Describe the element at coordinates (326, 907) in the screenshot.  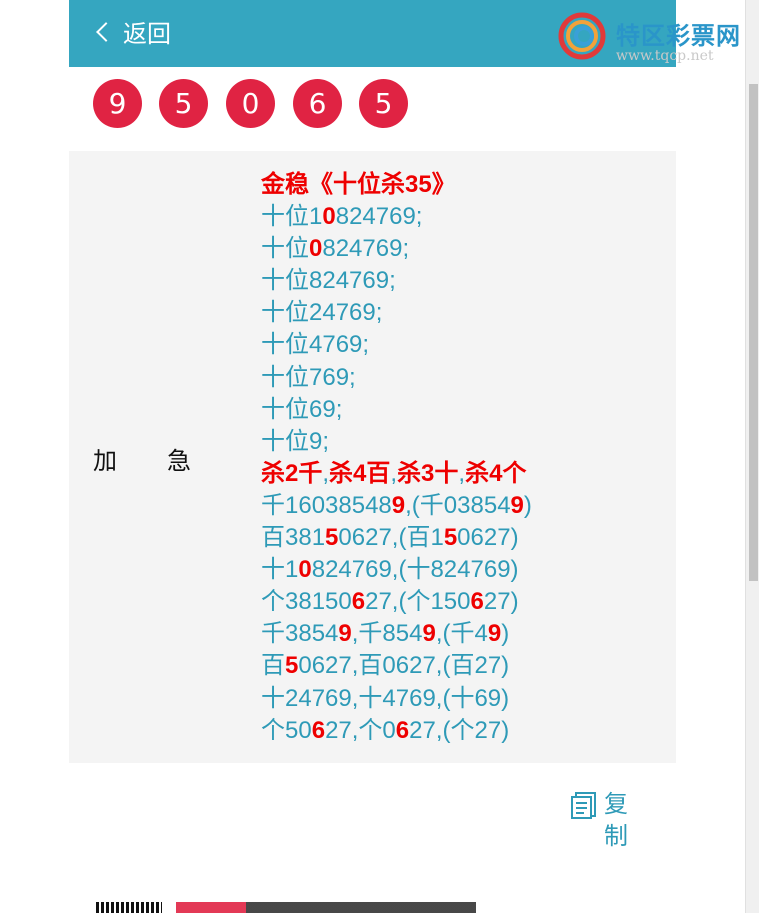
I see `section-title-cut` at that location.